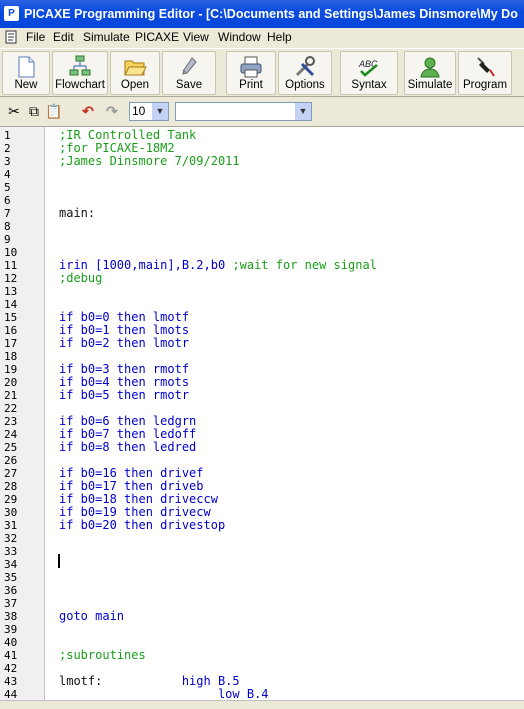 The height and width of the screenshot is (709, 524). I want to click on line-number: 20, so click(11, 382).